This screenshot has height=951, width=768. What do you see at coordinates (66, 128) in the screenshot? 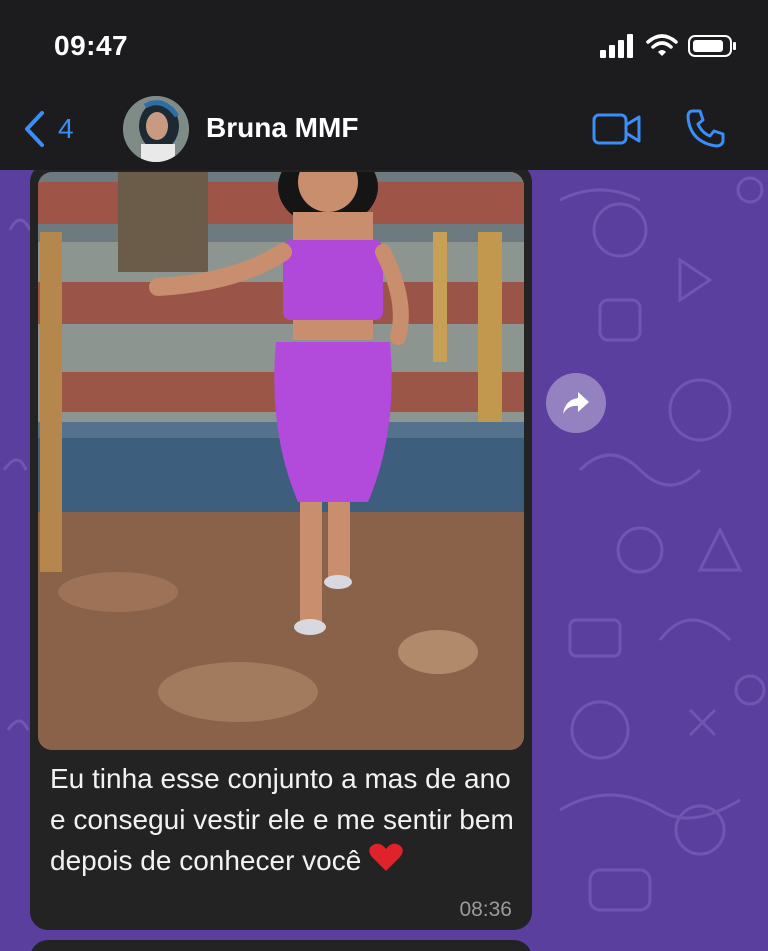
I see `unread-count: 4` at bounding box center [66, 128].